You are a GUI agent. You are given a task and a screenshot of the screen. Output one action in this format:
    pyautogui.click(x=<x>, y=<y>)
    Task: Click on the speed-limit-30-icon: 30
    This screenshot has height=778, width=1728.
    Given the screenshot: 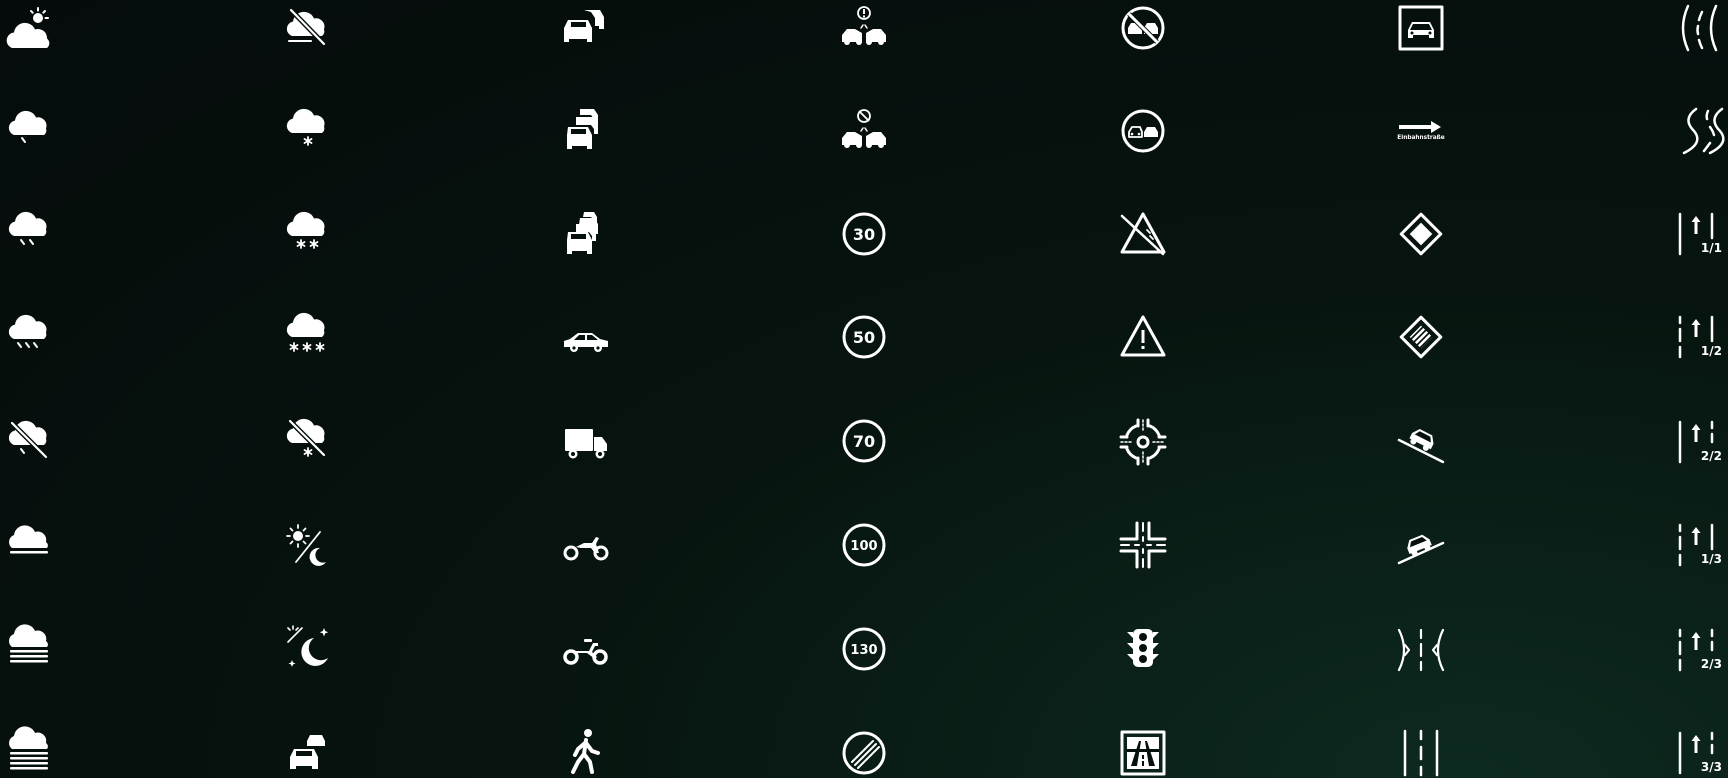 What is the action you would take?
    pyautogui.click(x=864, y=234)
    